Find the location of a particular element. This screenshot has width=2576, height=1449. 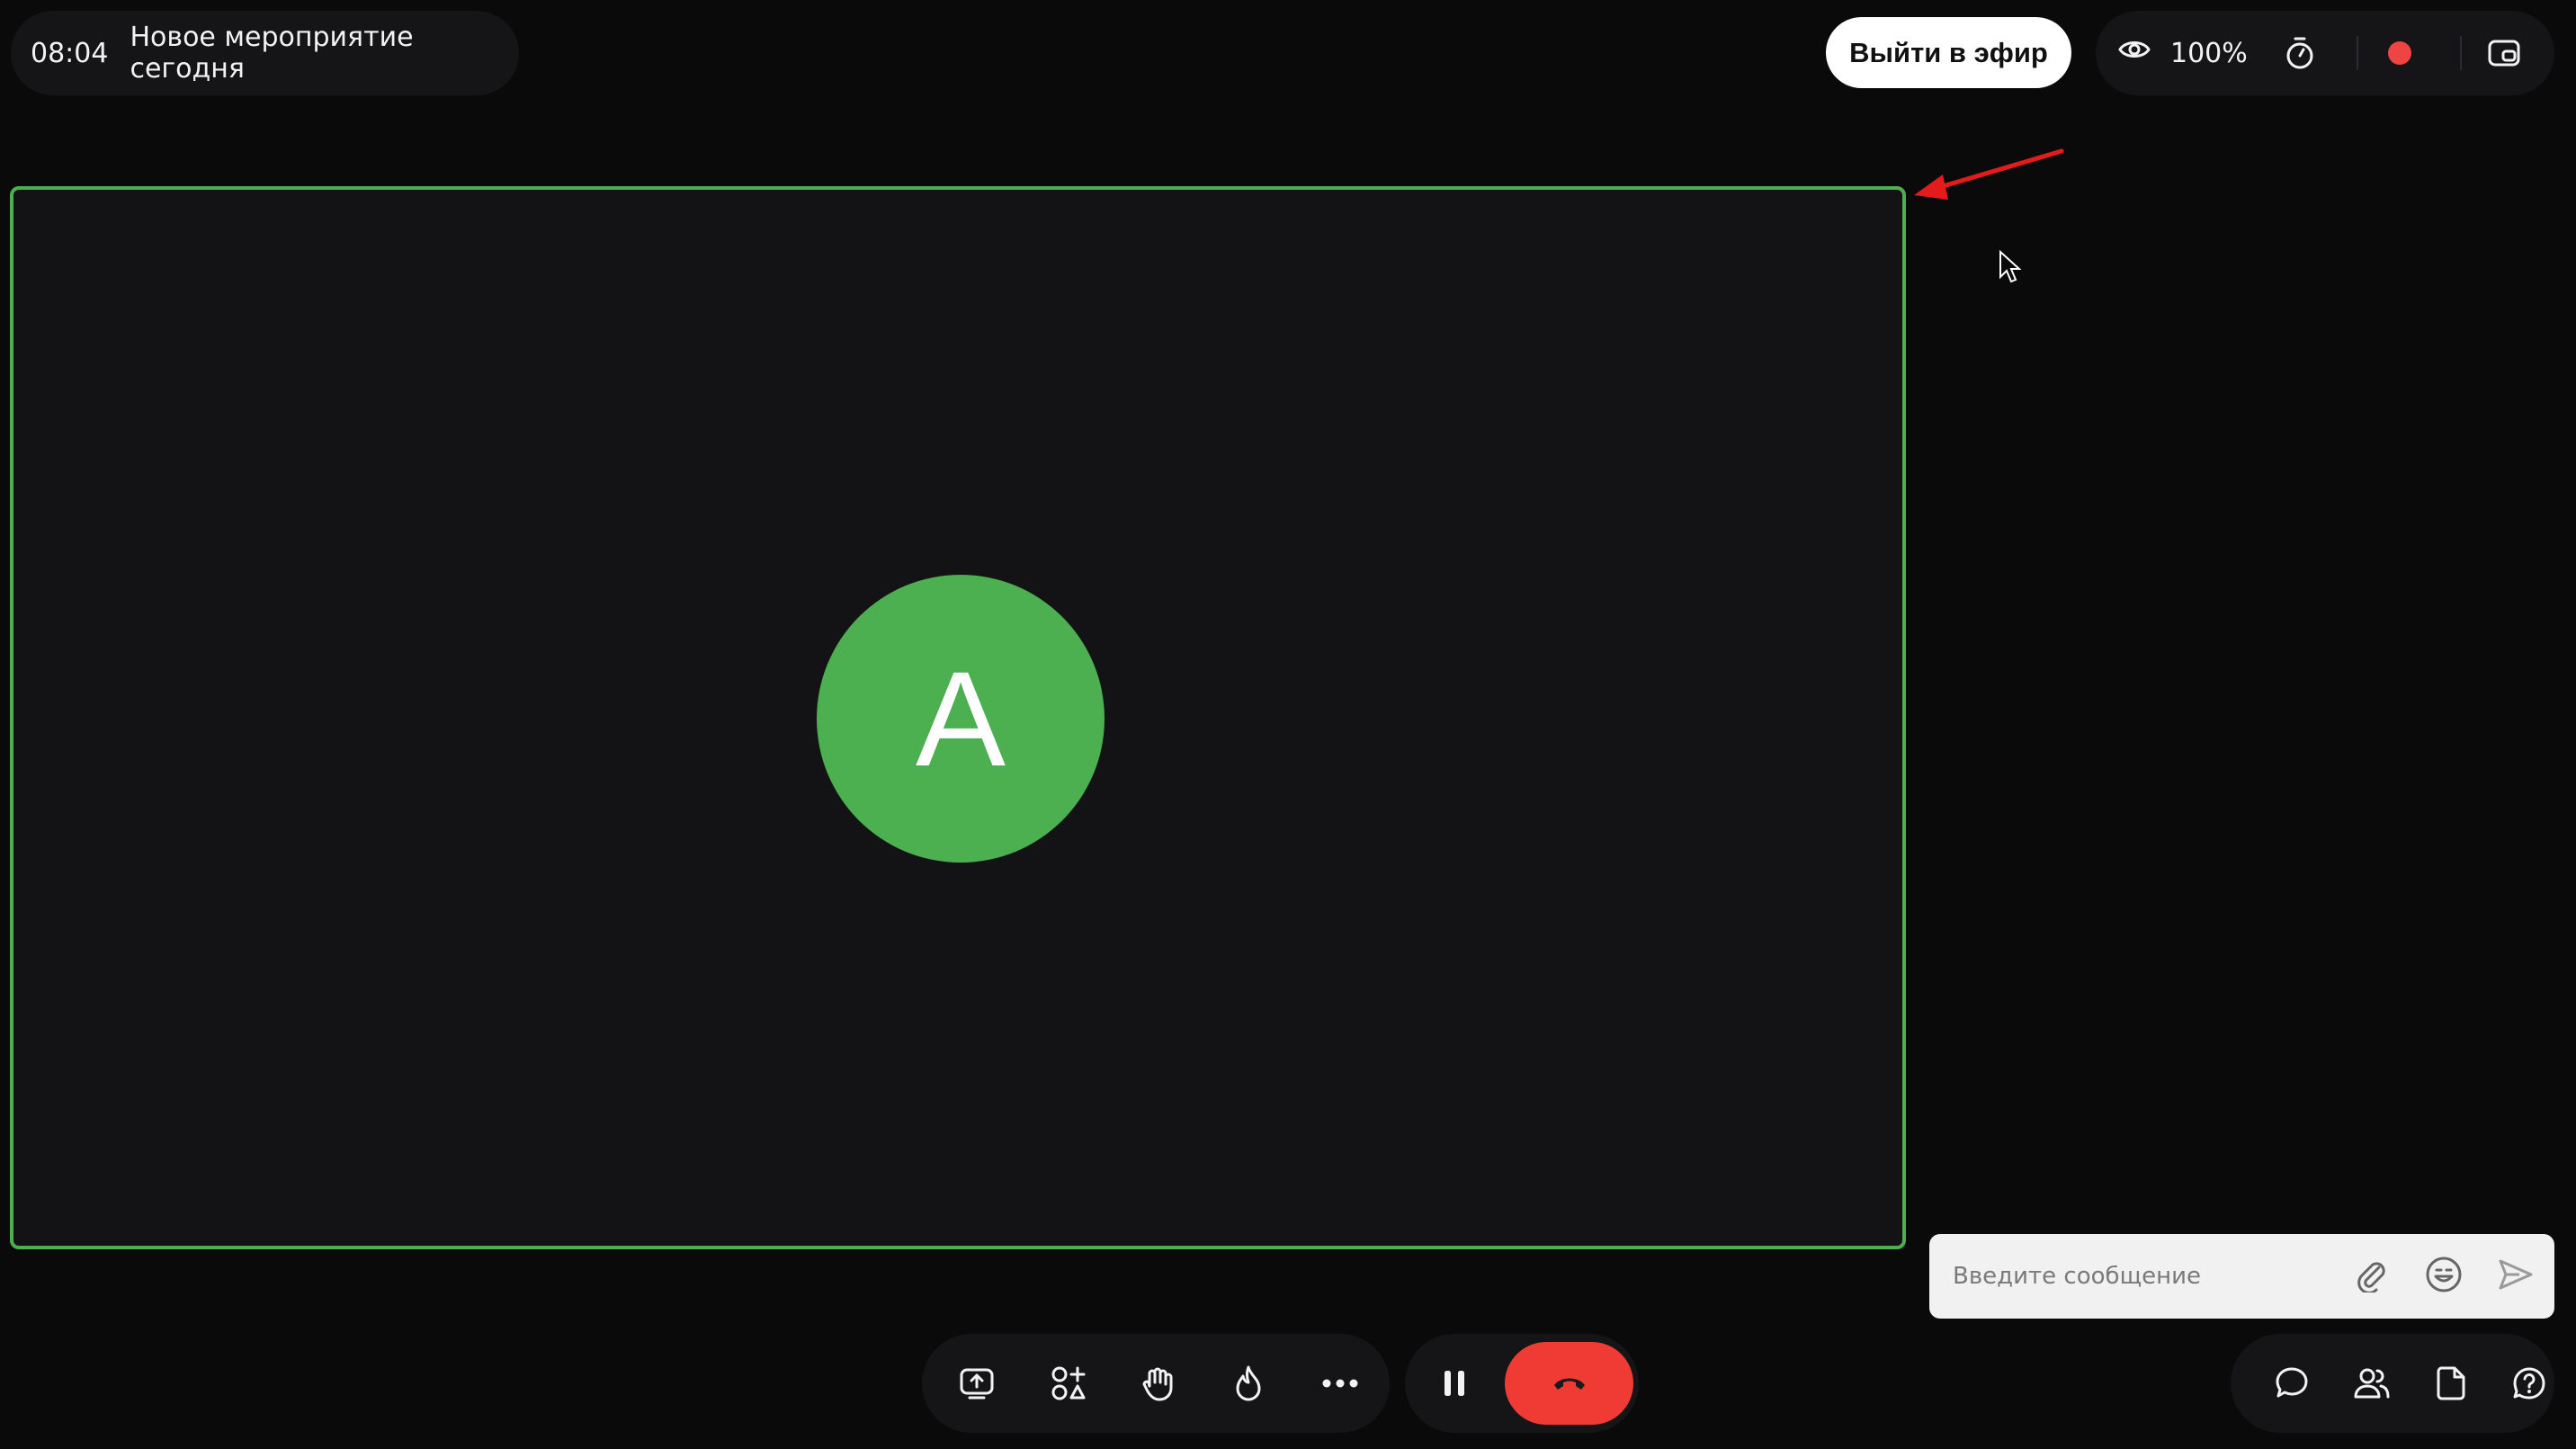

bottom-toolbar is located at coordinates (1156, 1383).